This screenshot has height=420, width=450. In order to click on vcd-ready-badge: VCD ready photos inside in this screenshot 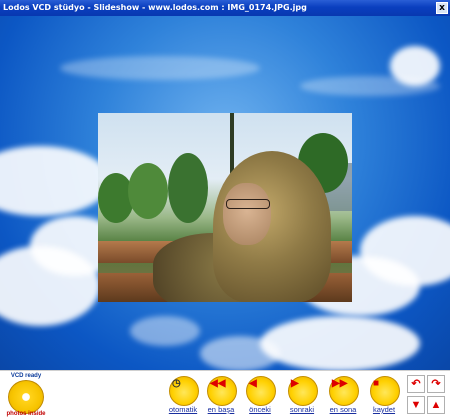, I will do `click(26, 395)`.